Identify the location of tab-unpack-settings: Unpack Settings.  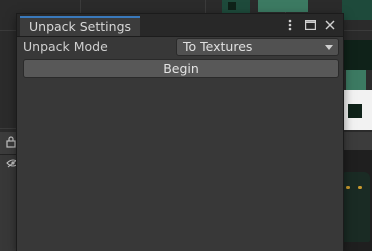
(80, 26).